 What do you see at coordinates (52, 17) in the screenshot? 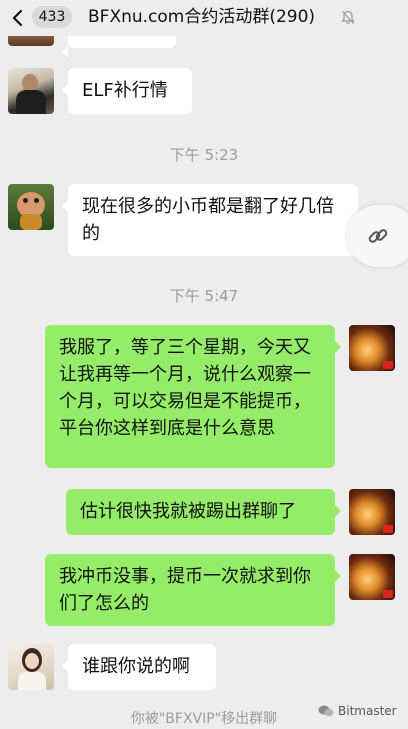
I see `unread-count-badge: 433` at bounding box center [52, 17].